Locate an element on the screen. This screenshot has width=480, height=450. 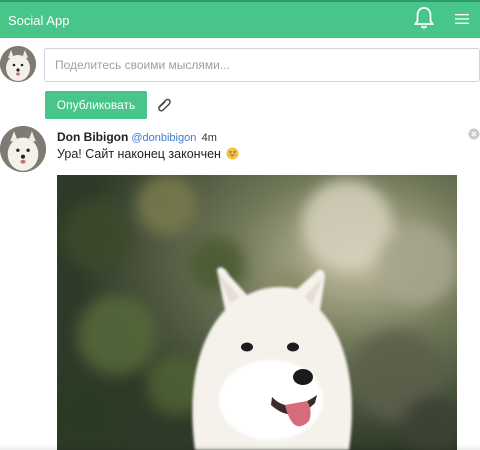
post-author-avatar is located at coordinates (23, 149).